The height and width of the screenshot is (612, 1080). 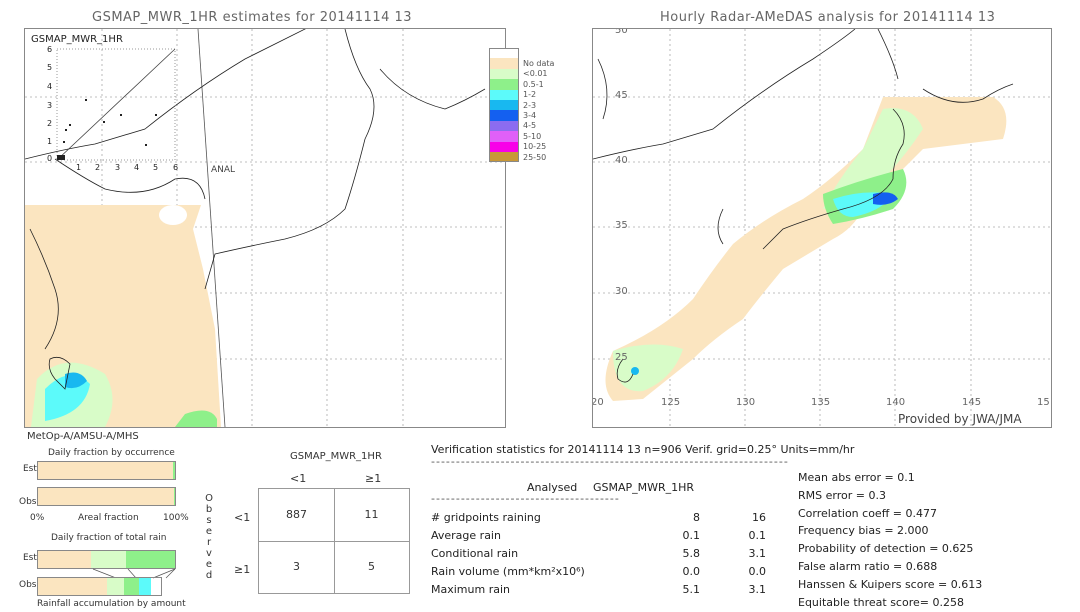 What do you see at coordinates (886, 549) in the screenshot?
I see `score-line: Probability of detection = 0.625` at bounding box center [886, 549].